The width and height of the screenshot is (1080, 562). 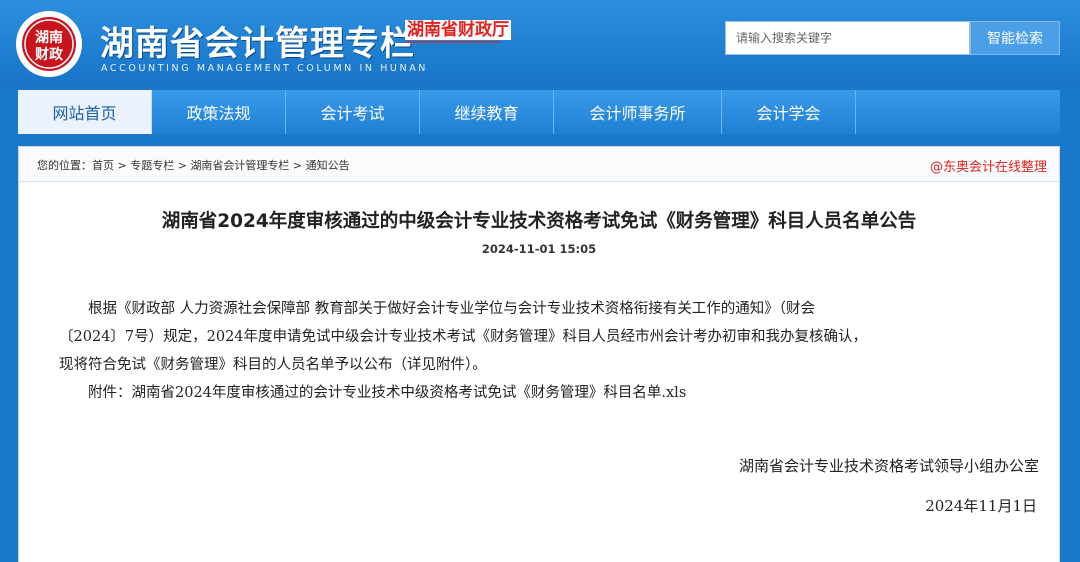 What do you see at coordinates (847, 38) in the screenshot?
I see `search-input` at bounding box center [847, 38].